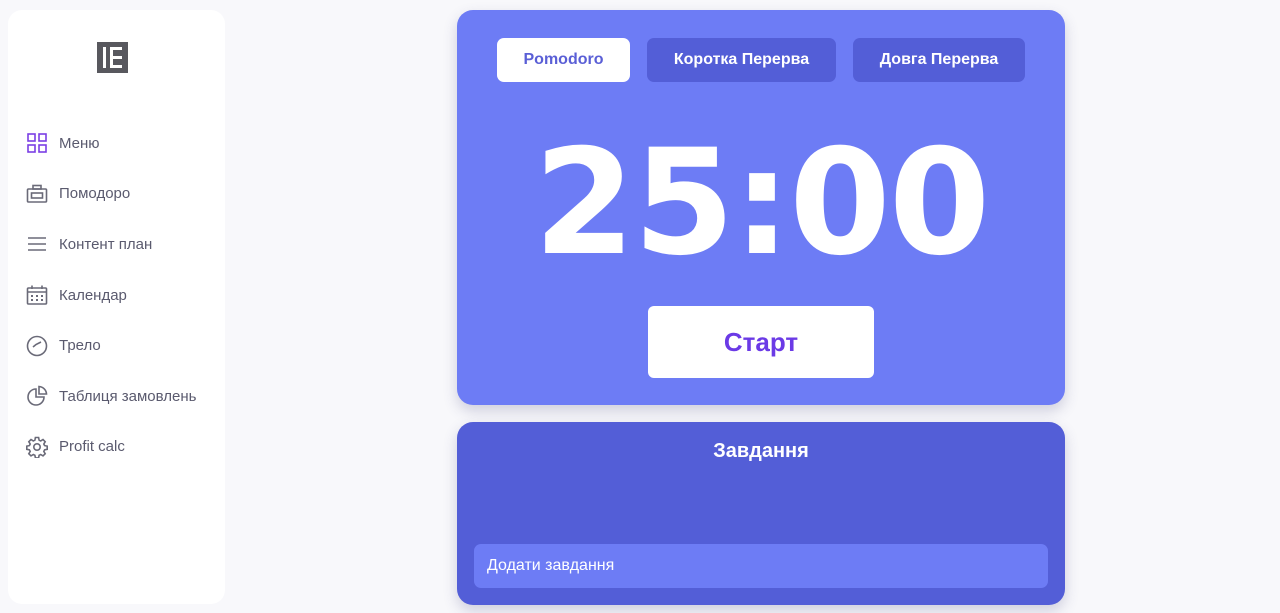 The image size is (1280, 613). Describe the element at coordinates (761, 566) in the screenshot. I see `add-task-input` at that location.